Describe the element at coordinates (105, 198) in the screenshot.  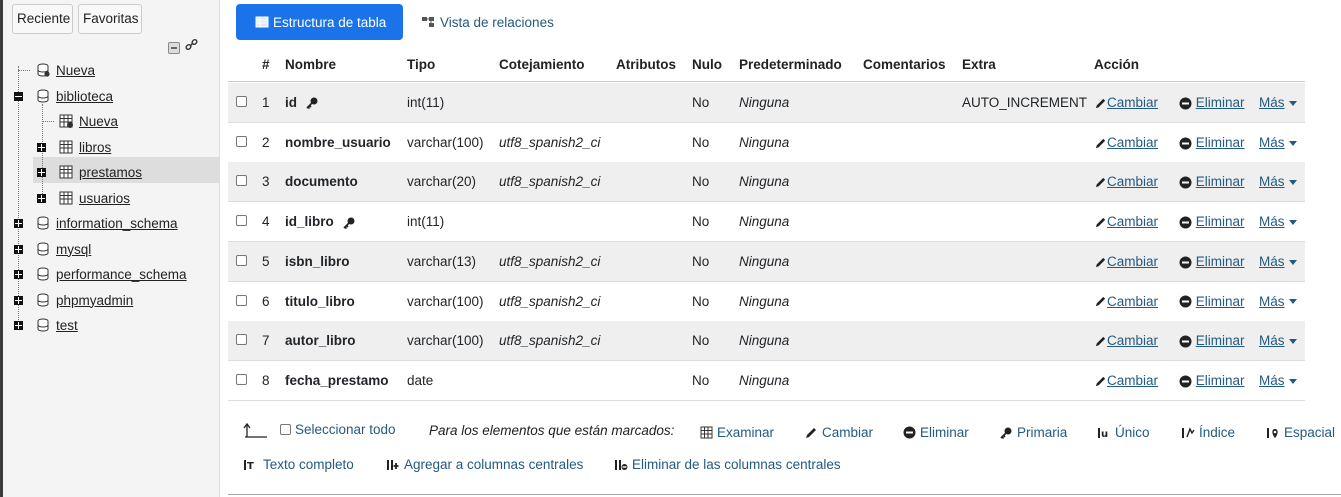
I see `tree-item-label: usuarios` at that location.